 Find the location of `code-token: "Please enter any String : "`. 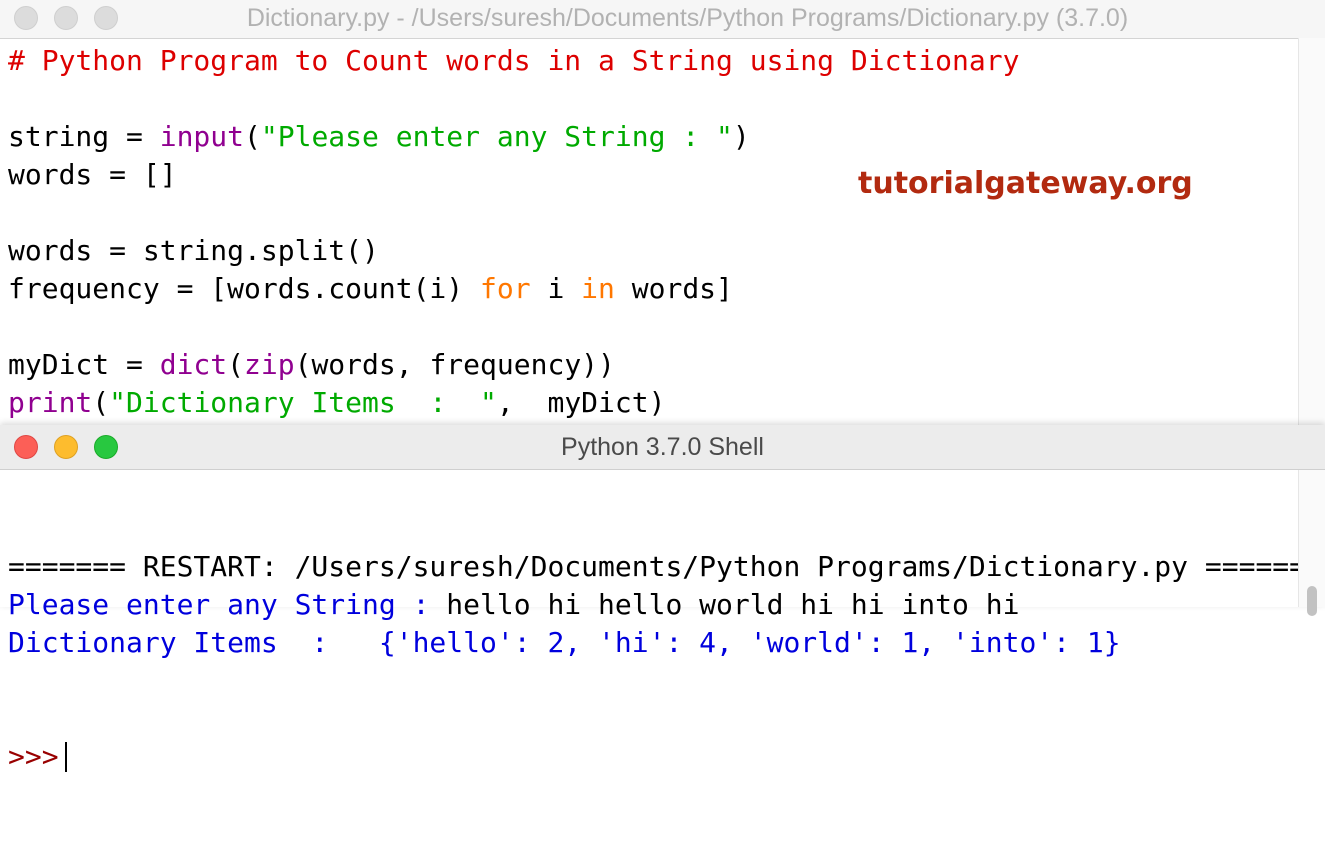

code-token: "Please enter any String : " is located at coordinates (496, 136).